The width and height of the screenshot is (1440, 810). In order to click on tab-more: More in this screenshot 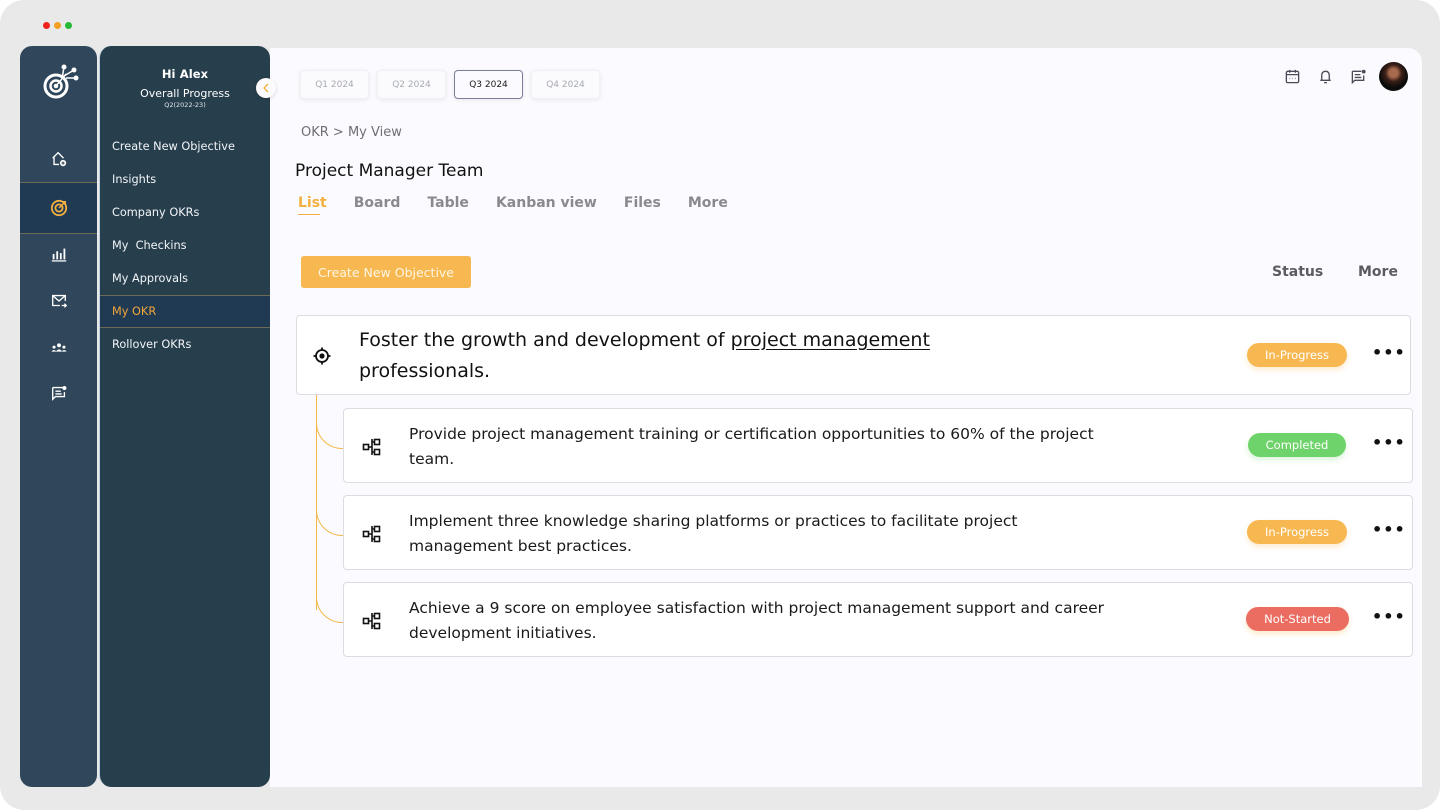, I will do `click(708, 203)`.